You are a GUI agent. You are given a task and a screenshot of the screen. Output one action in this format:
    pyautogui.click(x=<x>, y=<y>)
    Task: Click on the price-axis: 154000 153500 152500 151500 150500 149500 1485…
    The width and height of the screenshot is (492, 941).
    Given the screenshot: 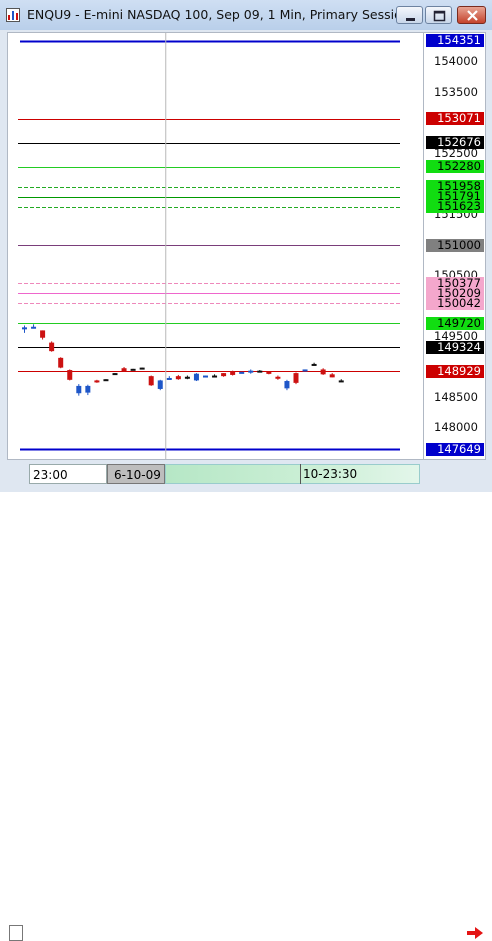 What is the action you would take?
    pyautogui.click(x=455, y=246)
    